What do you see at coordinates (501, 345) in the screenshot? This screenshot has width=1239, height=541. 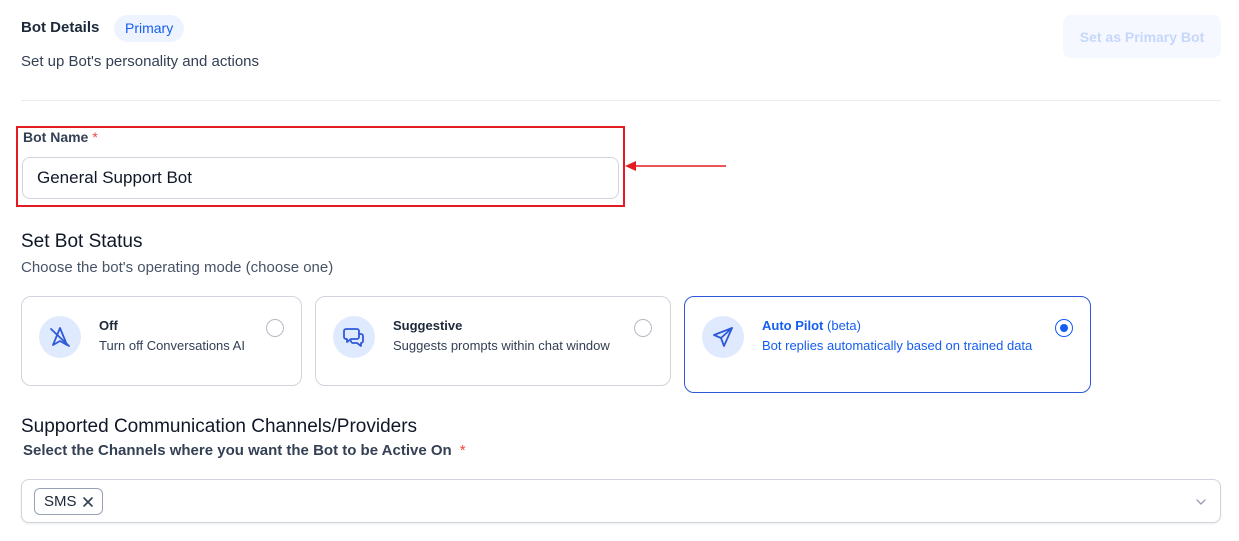 I see `status-option-description: Suggests prompts within chat window` at bounding box center [501, 345].